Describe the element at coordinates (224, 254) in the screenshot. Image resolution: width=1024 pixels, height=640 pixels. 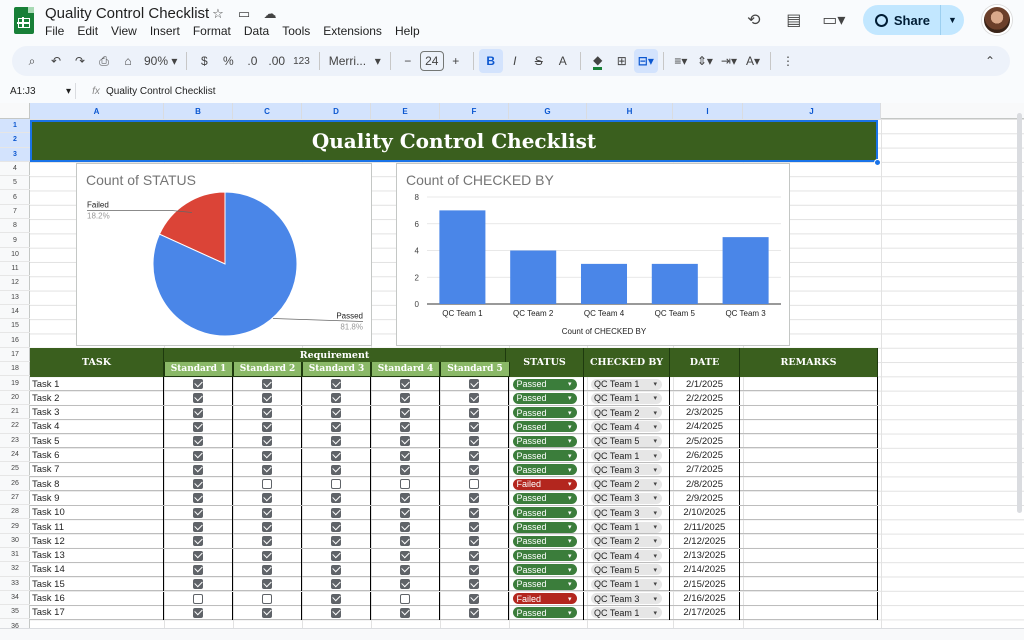
I see `status-pie-chart: Count of STATUS Failed 18.2% Passed 81.8%` at that location.